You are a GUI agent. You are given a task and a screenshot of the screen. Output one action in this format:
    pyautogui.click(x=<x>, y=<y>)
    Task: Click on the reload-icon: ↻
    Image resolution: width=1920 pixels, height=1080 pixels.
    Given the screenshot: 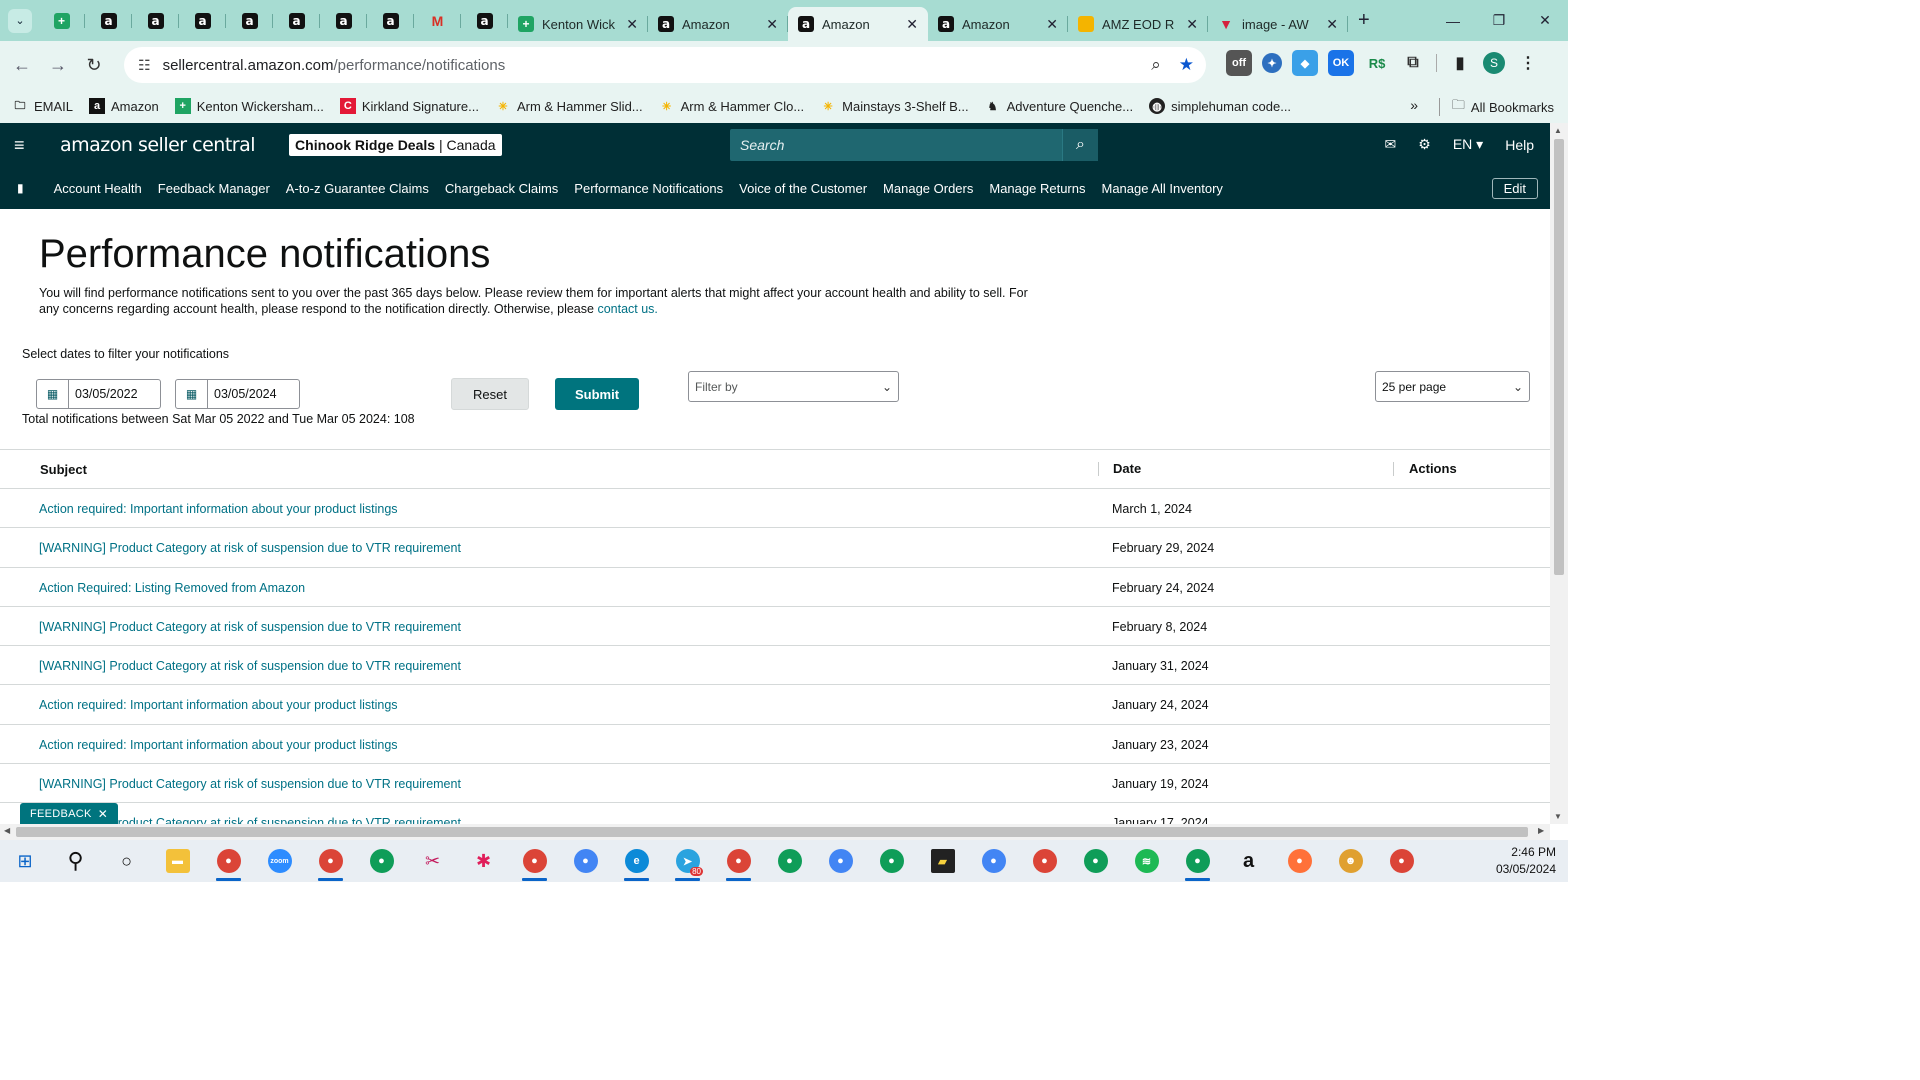 What is the action you would take?
    pyautogui.click(x=94, y=65)
    